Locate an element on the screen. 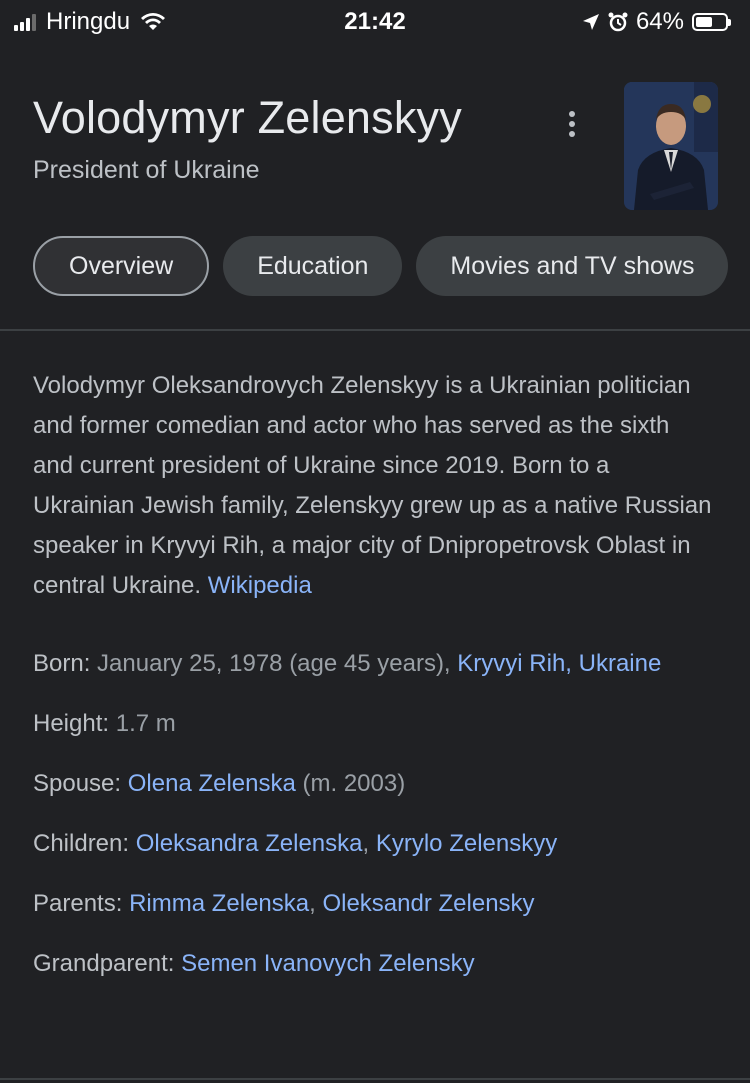 Image resolution: width=750 pixels, height=1083 pixels. tab-overview: Overview is located at coordinates (121, 266).